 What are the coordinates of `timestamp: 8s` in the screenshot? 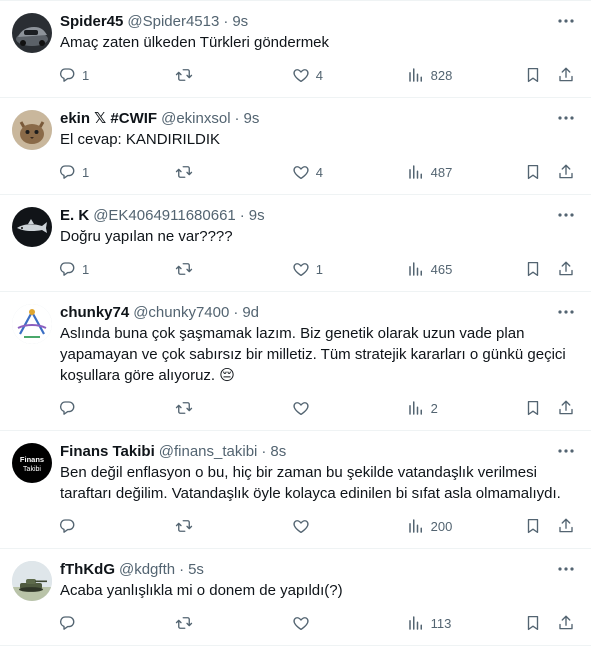 It's located at (278, 451).